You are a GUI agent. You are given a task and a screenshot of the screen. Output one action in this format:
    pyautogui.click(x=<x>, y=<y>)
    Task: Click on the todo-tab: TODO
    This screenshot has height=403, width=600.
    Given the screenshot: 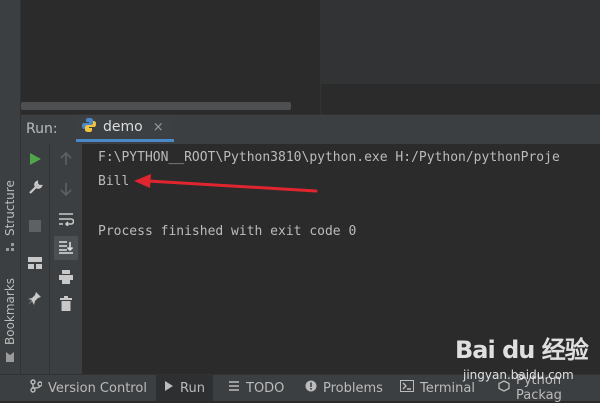 What is the action you would take?
    pyautogui.click(x=256, y=388)
    